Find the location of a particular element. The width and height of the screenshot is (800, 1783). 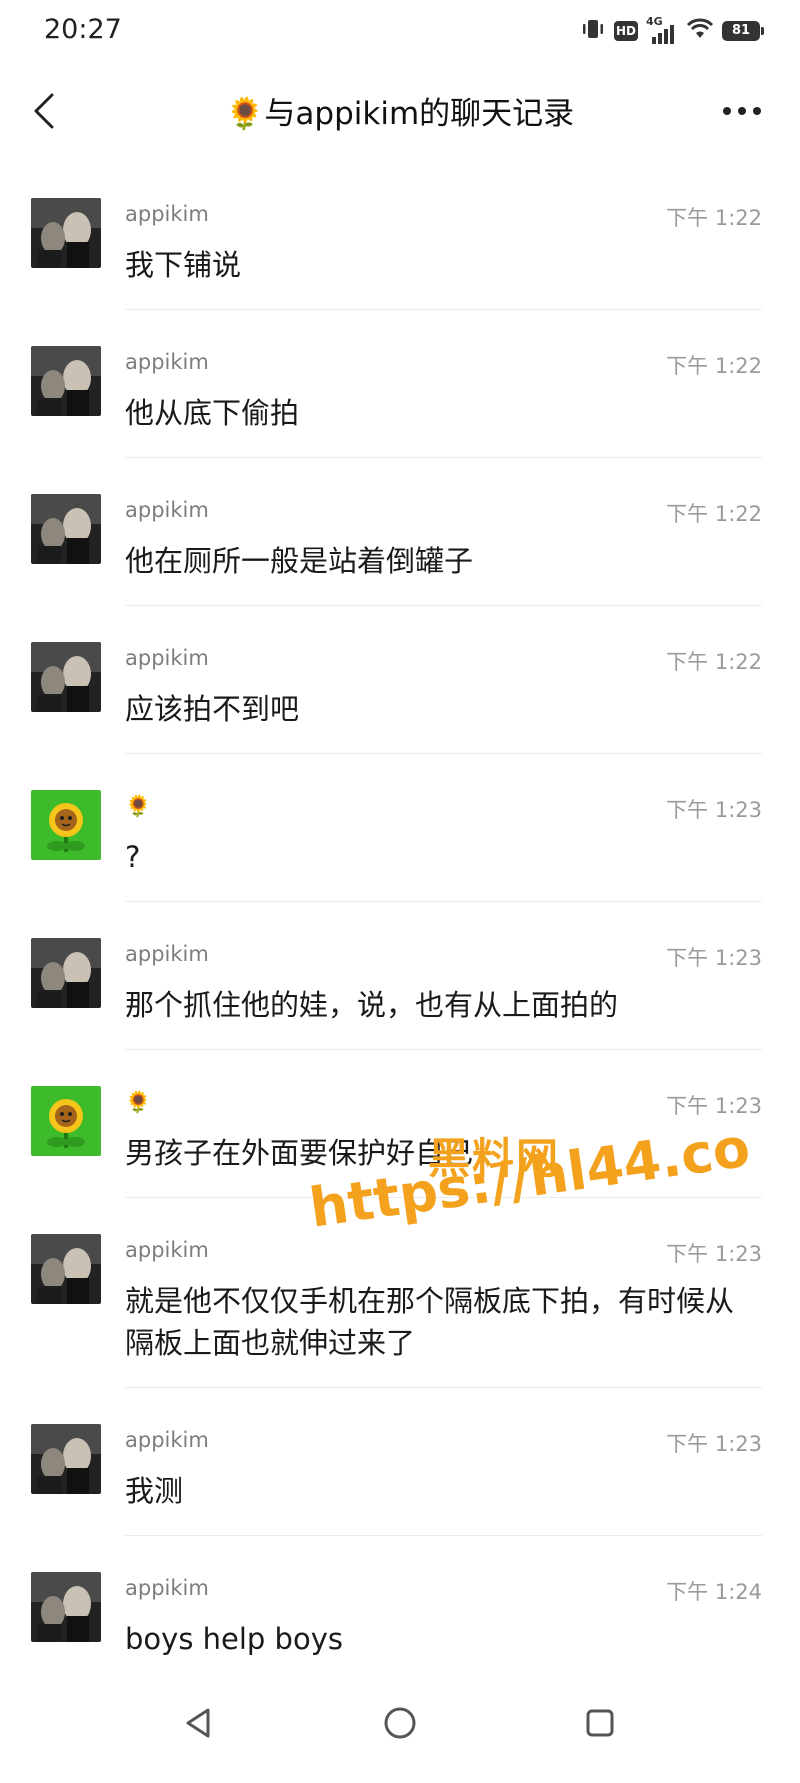

message-time: 下午 1:24 is located at coordinates (714, 1592).